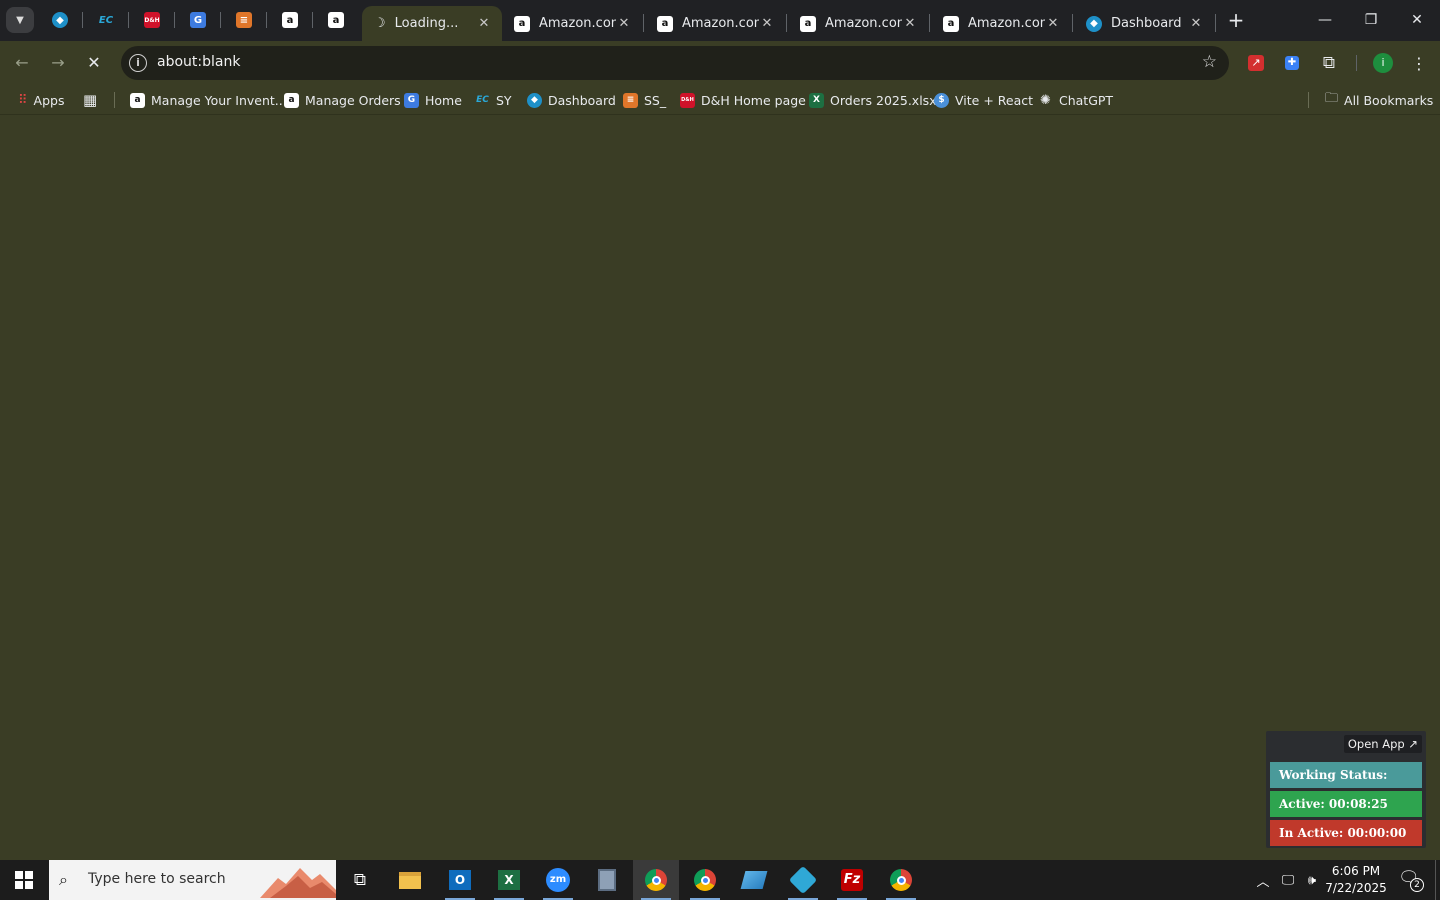 This screenshot has width=1440, height=900. I want to click on bookmark-apps: ⠿ Apps, so click(41, 100).